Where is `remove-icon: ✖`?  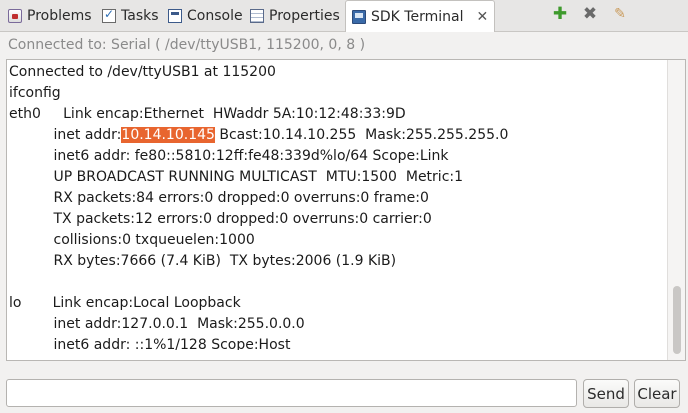 remove-icon: ✖ is located at coordinates (590, 14).